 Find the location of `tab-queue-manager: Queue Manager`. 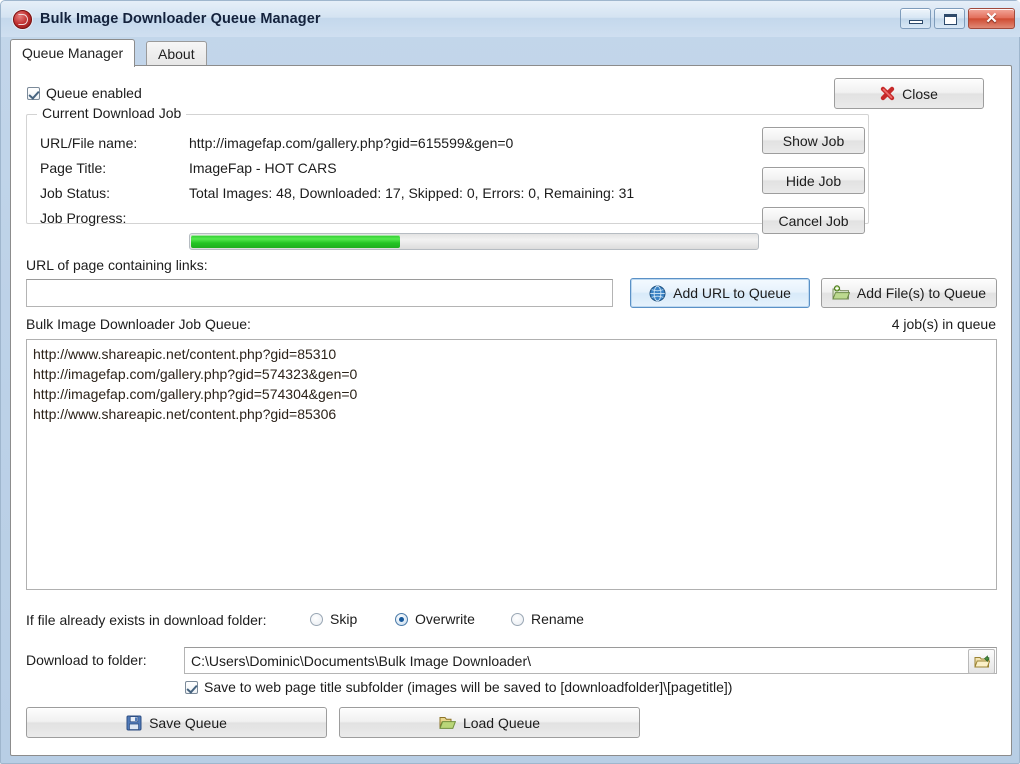

tab-queue-manager: Queue Manager is located at coordinates (73, 53).